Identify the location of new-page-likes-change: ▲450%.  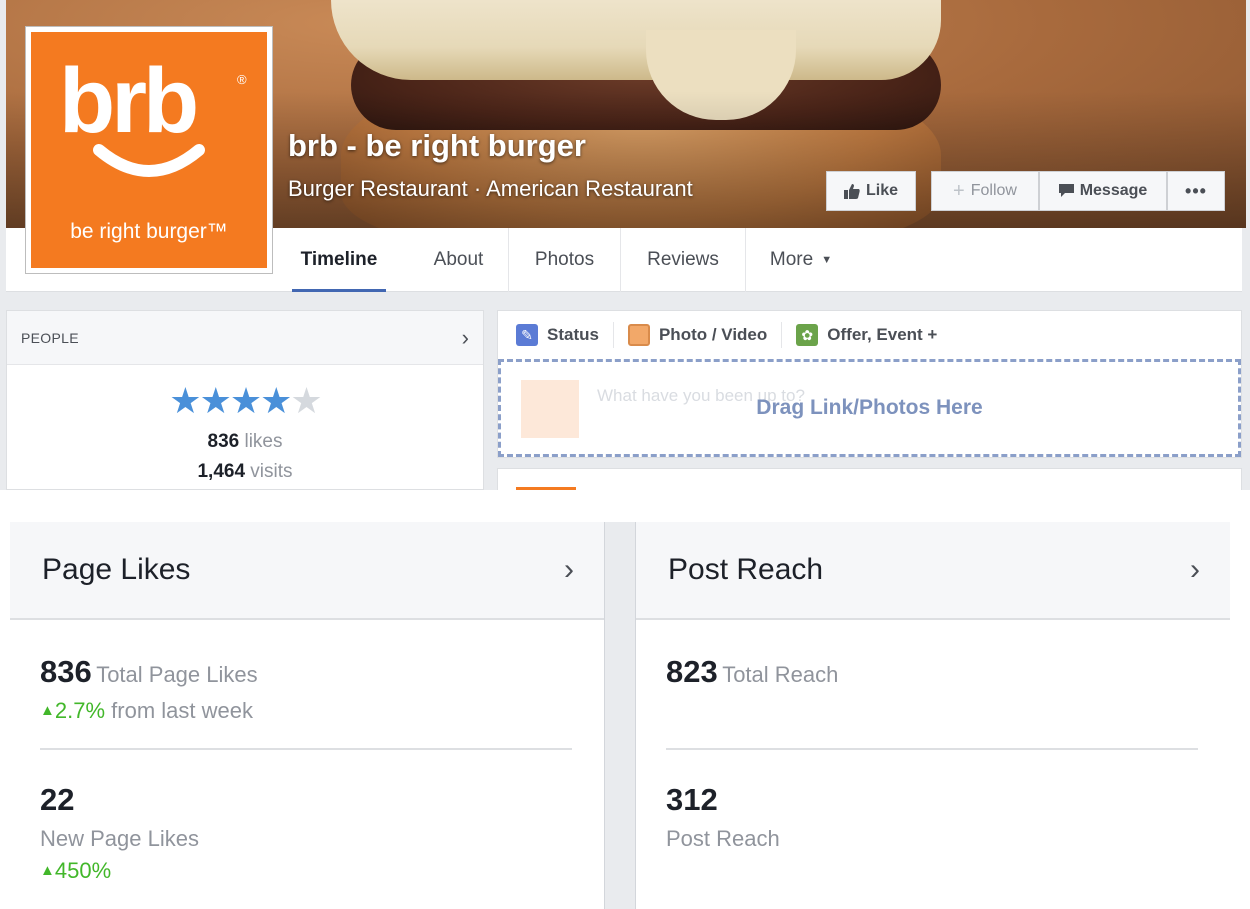
(75, 871).